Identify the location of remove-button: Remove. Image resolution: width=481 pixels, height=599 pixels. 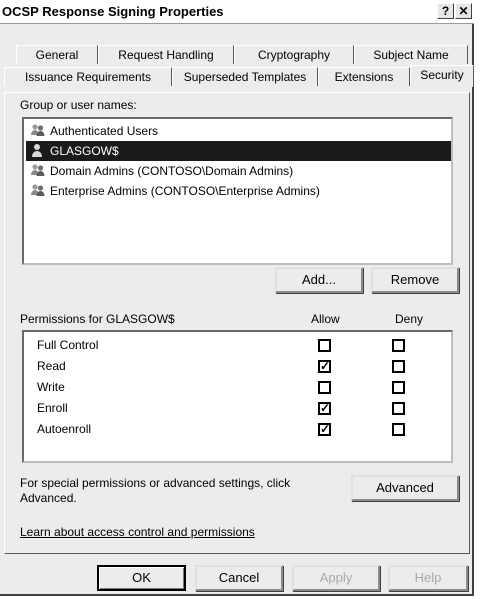
(415, 280).